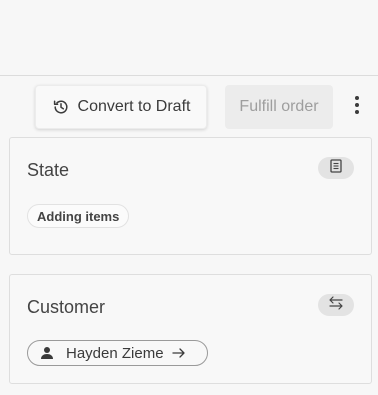 This screenshot has height=395, width=378. I want to click on state-card-title: State, so click(48, 170).